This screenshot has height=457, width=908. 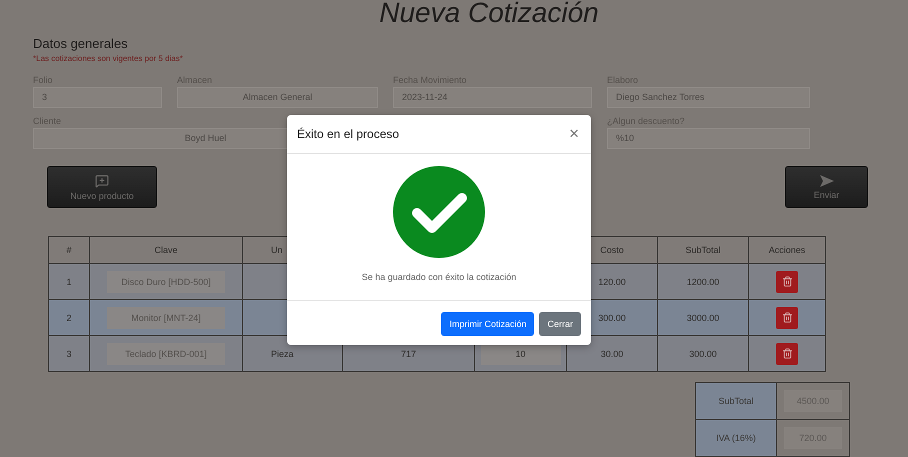 I want to click on select-field: Almacen General, so click(x=277, y=97).